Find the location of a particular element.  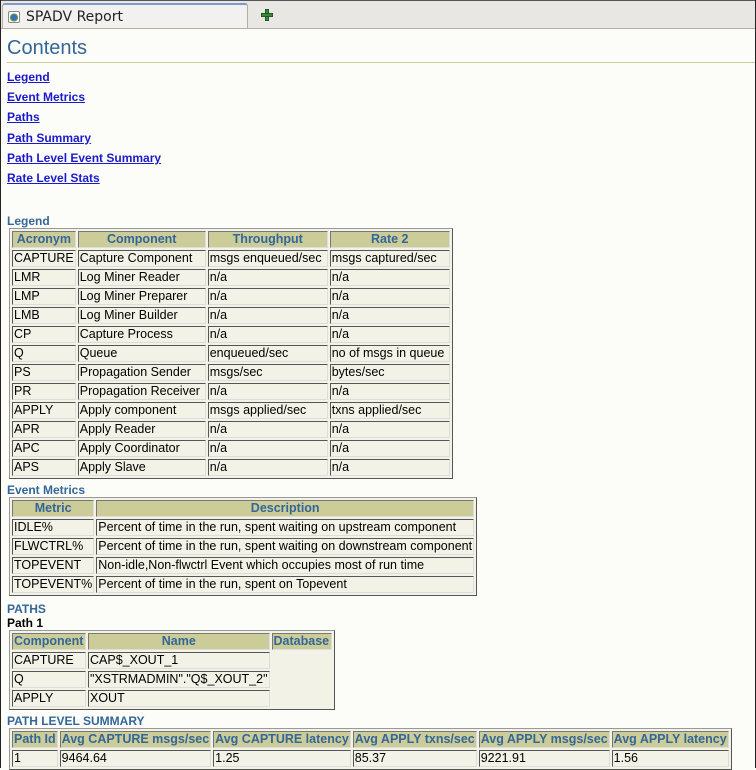

plus-icon is located at coordinates (267, 15).